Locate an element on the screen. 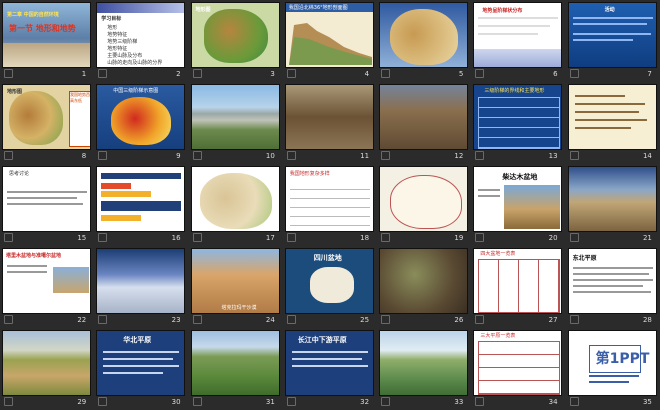 This screenshot has width=660, height=410. slide-thumbnail: 四大盆地一览表 is located at coordinates (518, 281).